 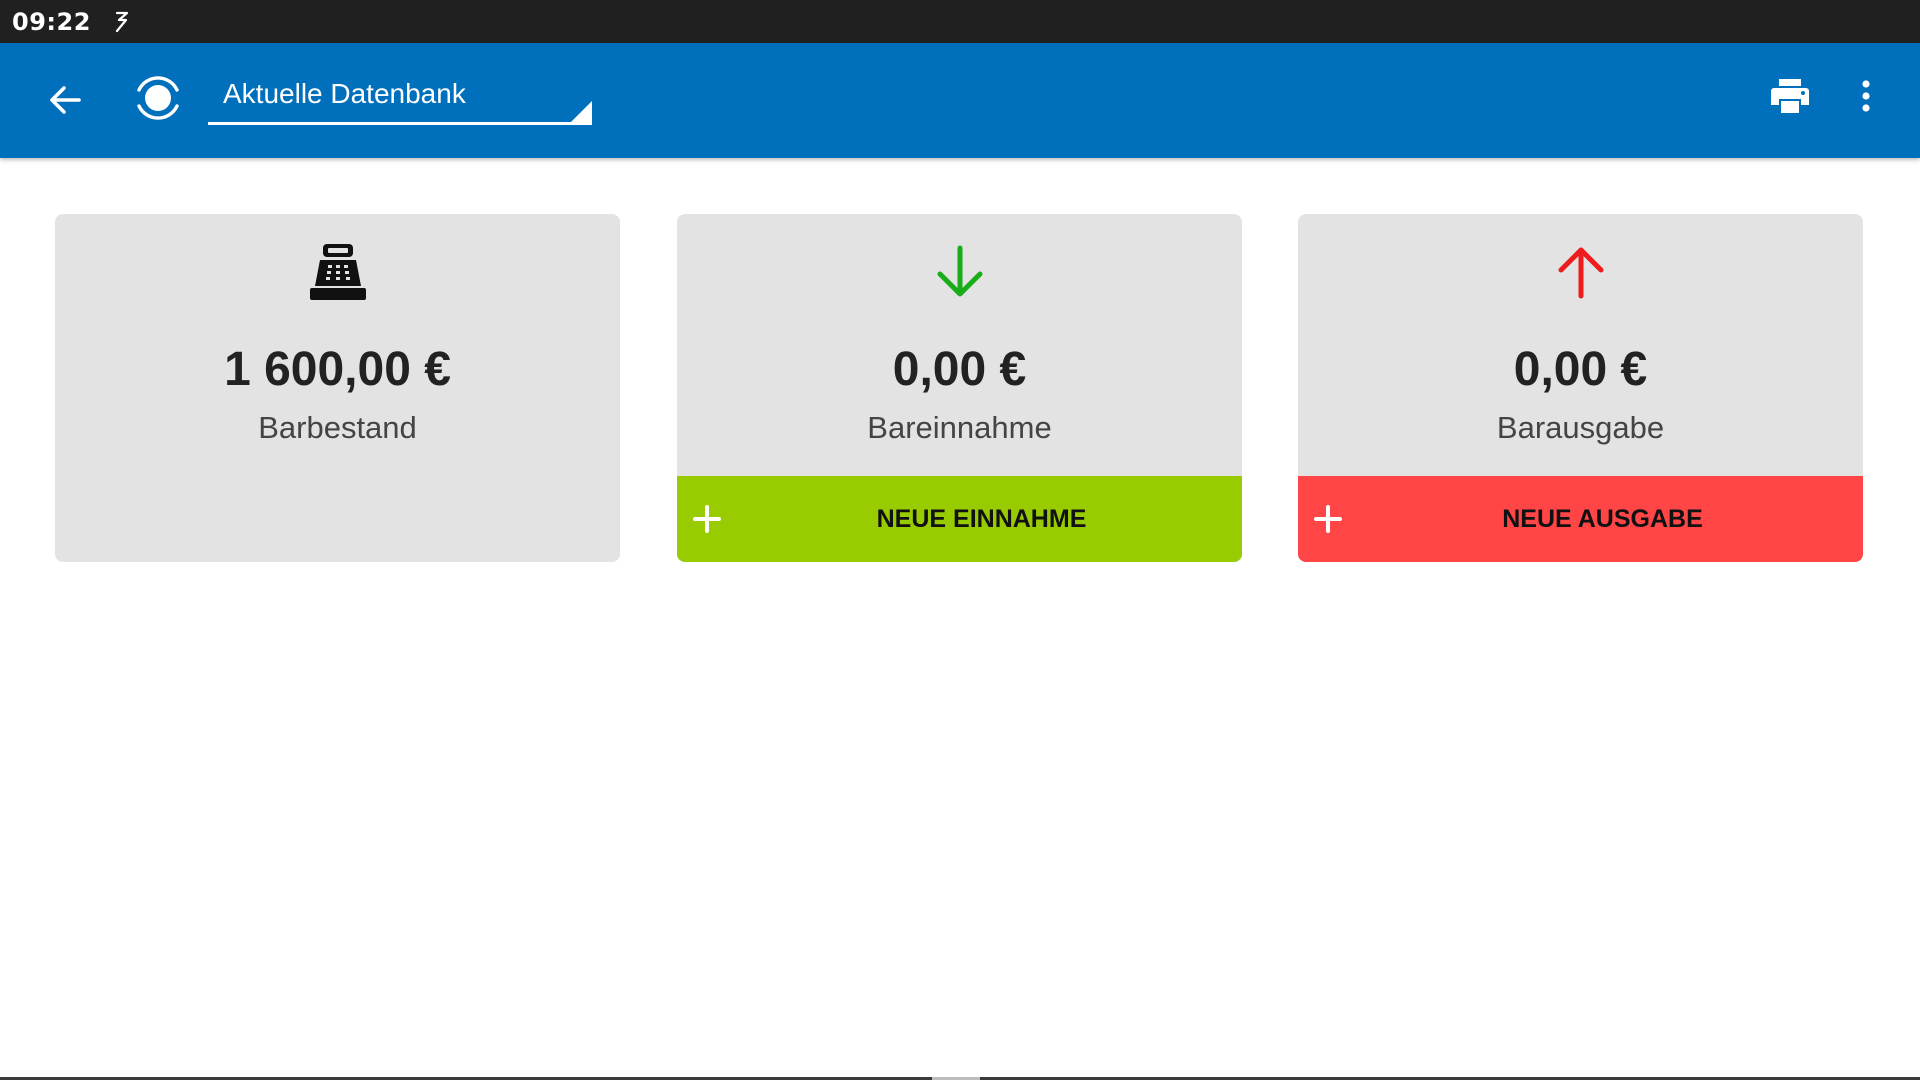 What do you see at coordinates (158, 98) in the screenshot?
I see `app-logo-icon` at bounding box center [158, 98].